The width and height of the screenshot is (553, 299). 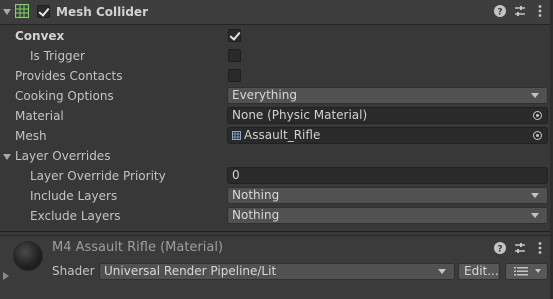 I want to click on provides-contacts-label: Provides Contacts, so click(x=69, y=76).